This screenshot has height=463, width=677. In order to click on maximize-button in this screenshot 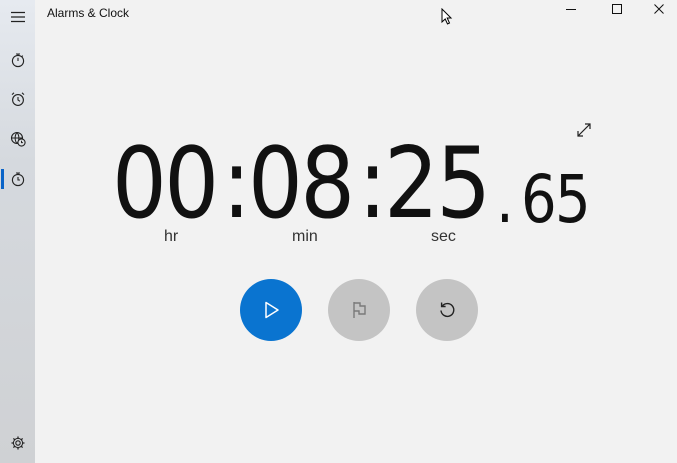, I will do `click(617, 9)`.